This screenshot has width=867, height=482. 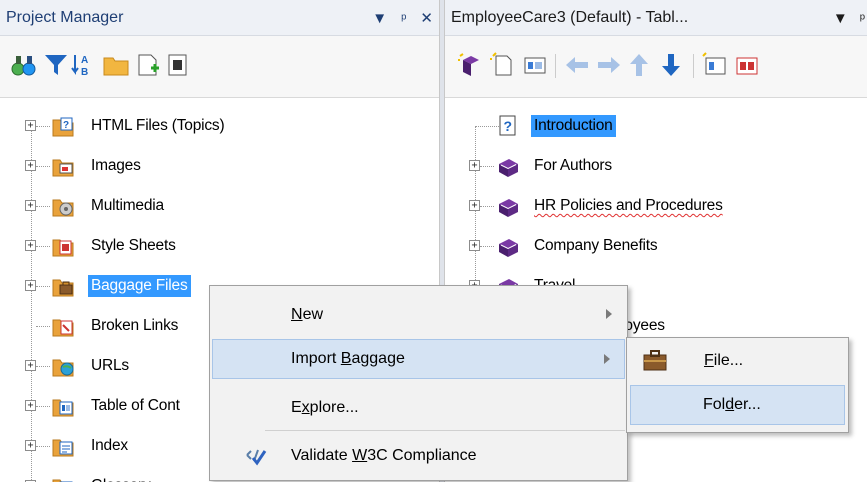 I want to click on toc-props-icon, so click(x=715, y=65).